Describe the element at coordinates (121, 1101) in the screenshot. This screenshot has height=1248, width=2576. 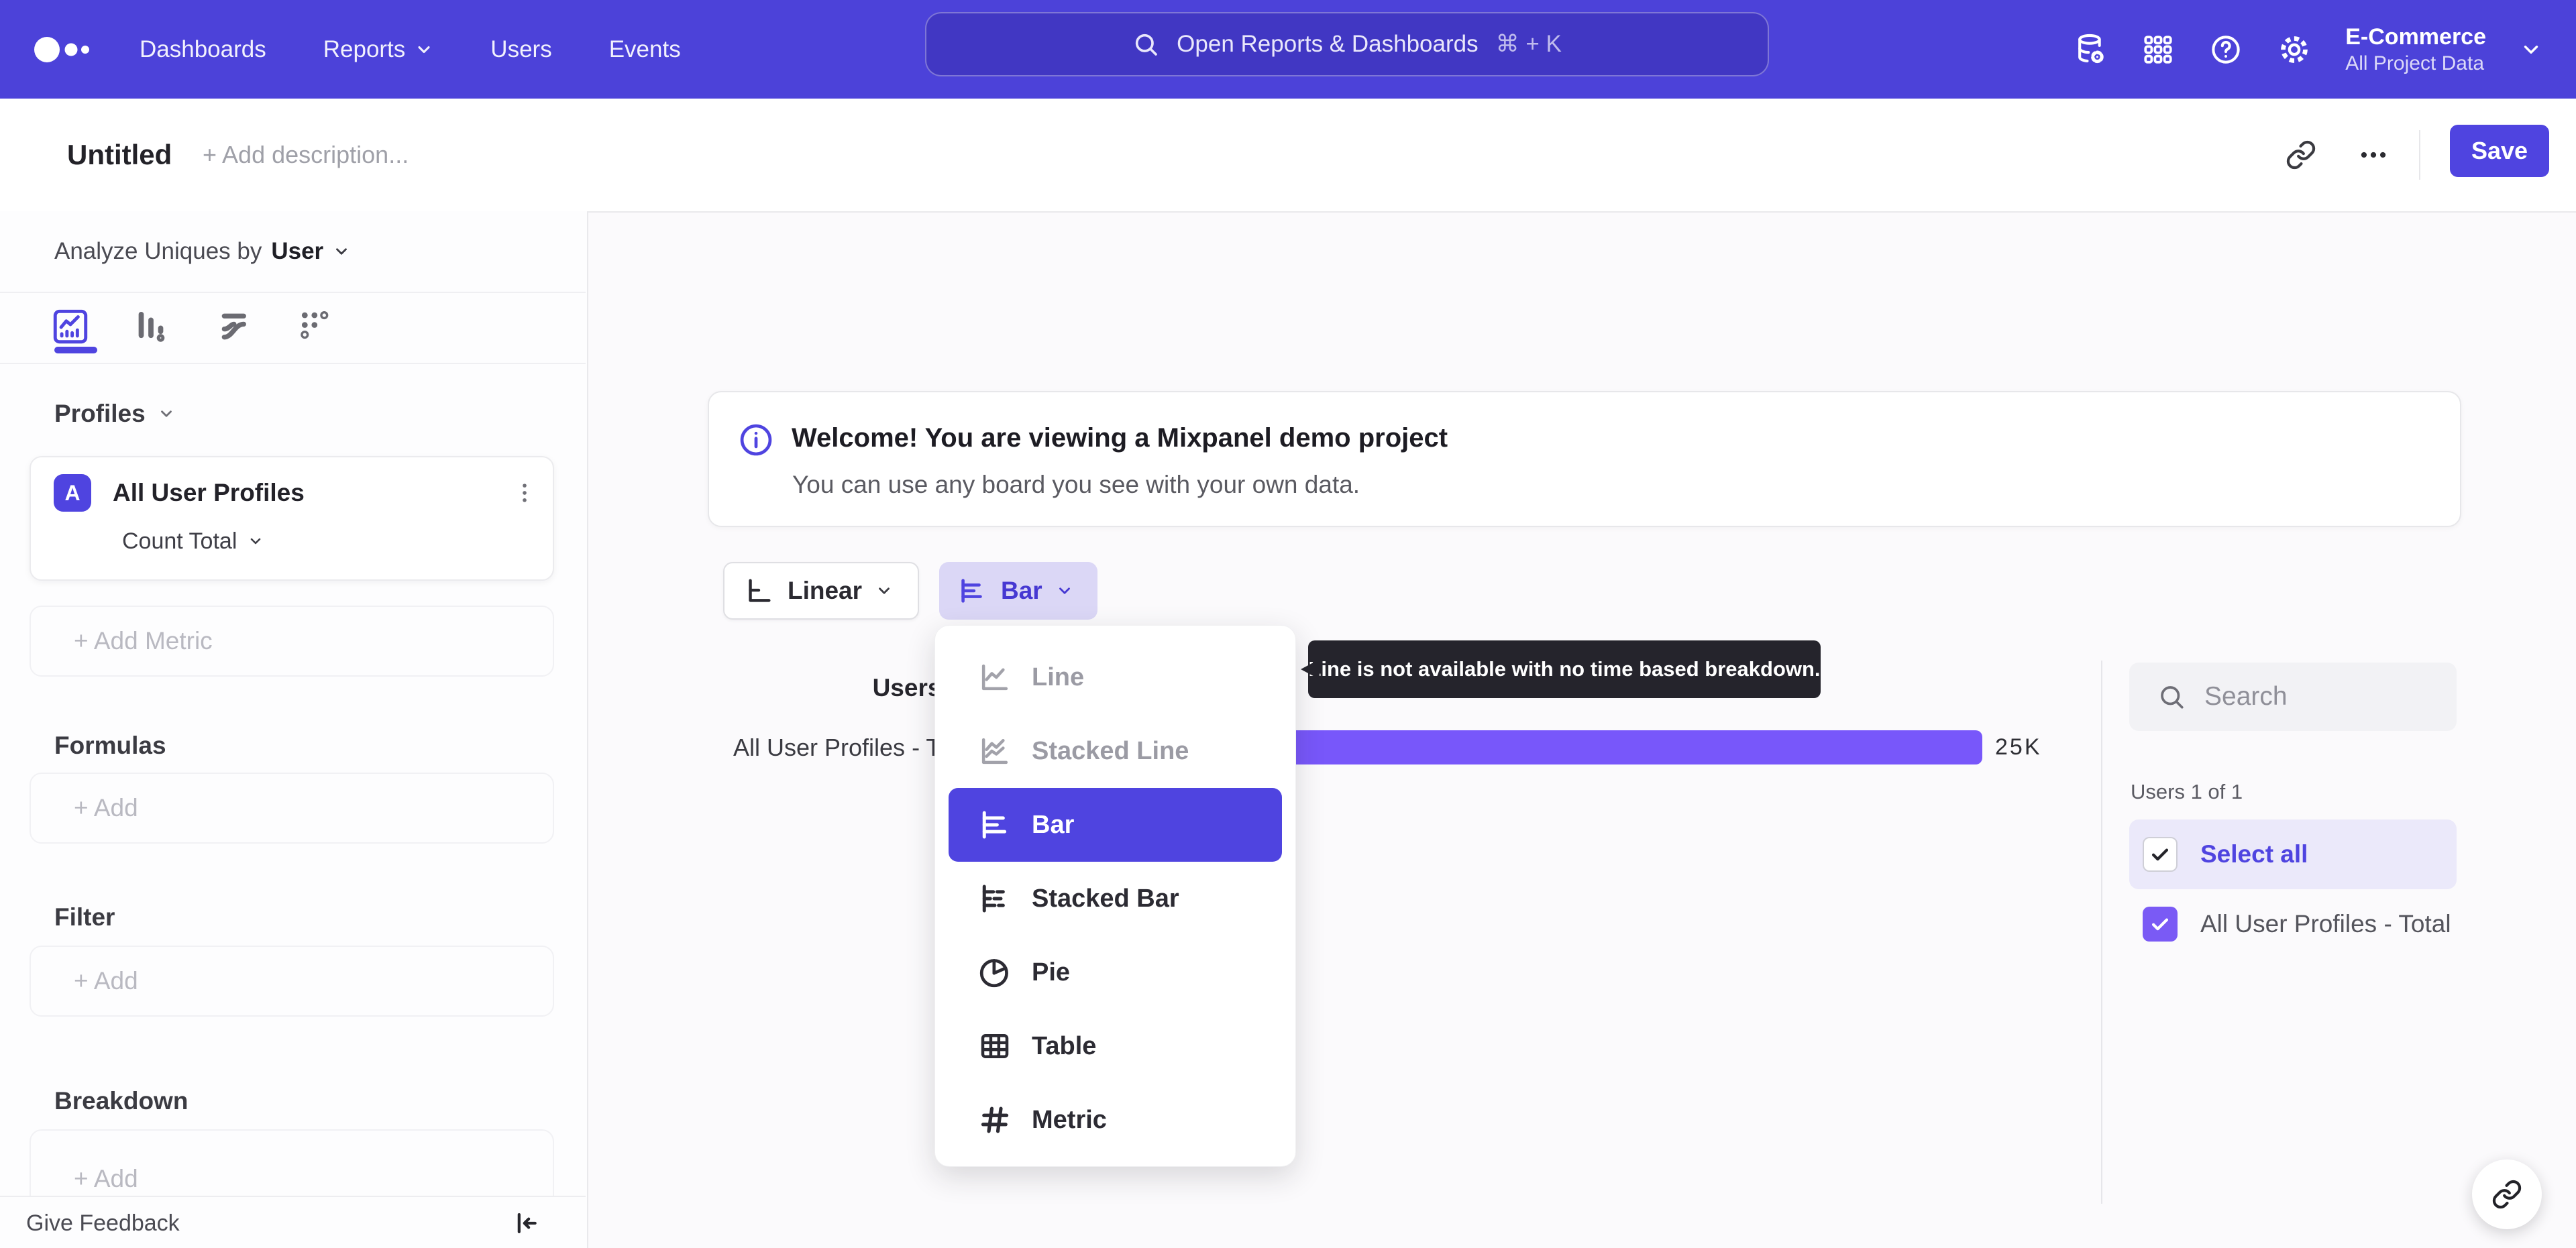
I see `breakdown-label: Breakdown` at that location.